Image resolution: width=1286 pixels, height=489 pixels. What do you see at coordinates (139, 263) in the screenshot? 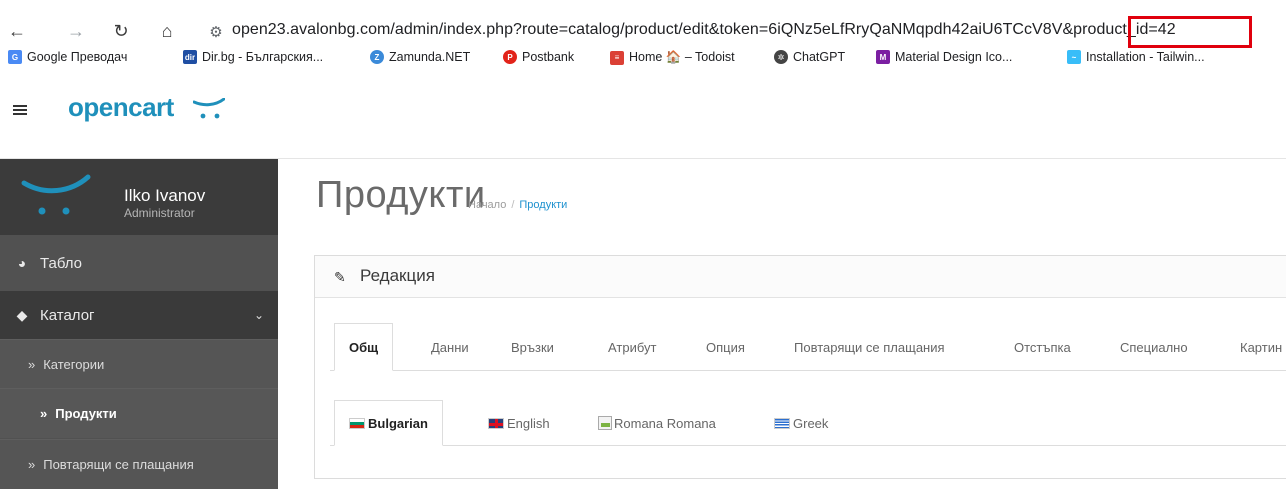
I see `sidebar-item-dashboard: ◕ Табло` at bounding box center [139, 263].